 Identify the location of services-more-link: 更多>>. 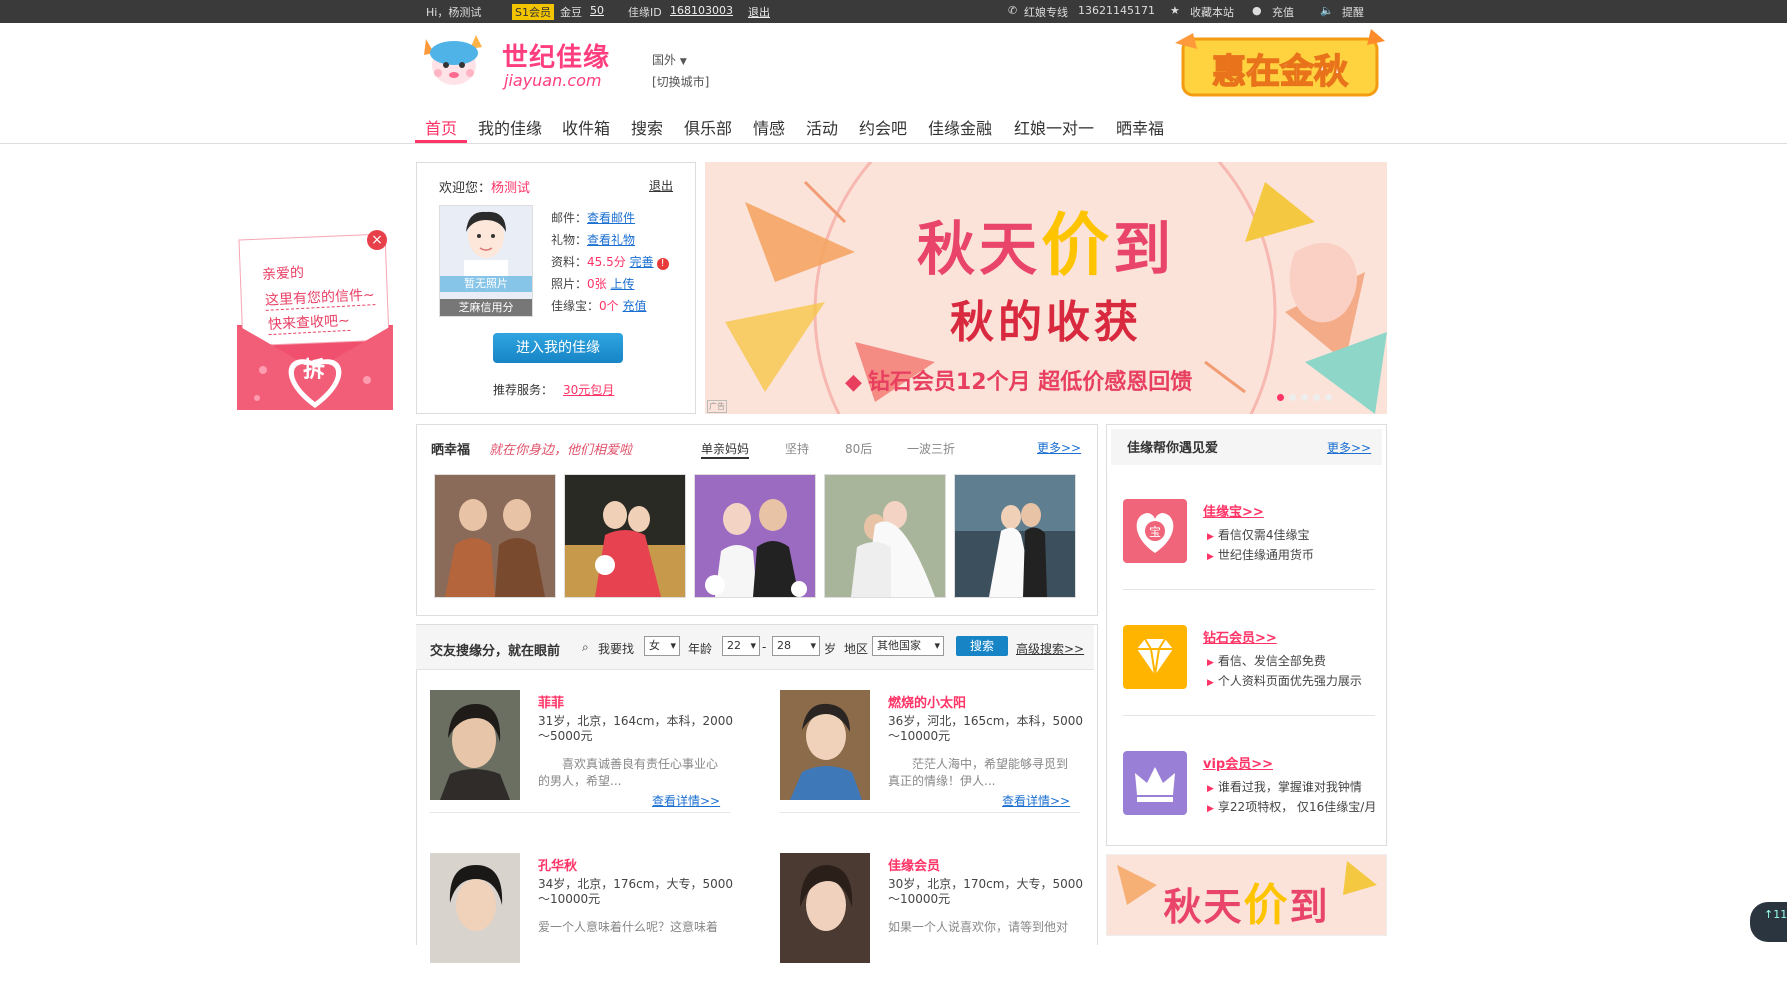
(1349, 447).